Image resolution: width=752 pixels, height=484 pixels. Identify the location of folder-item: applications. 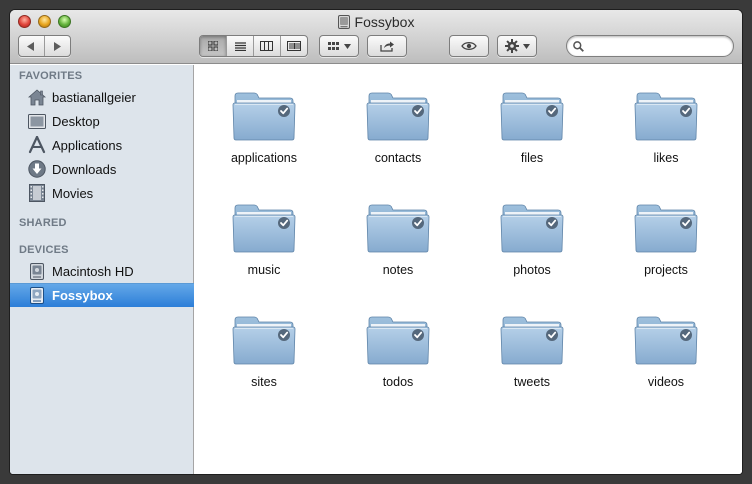
(264, 140).